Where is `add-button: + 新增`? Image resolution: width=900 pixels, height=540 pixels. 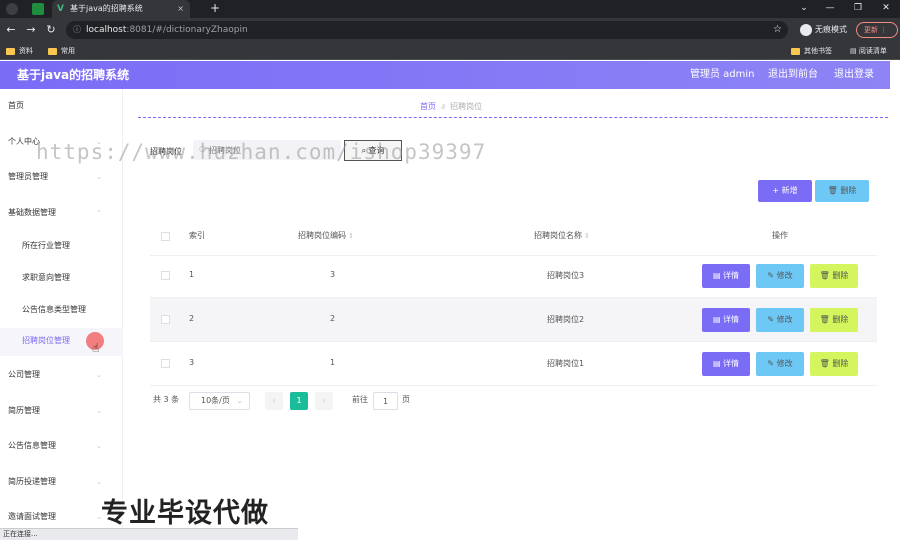 add-button: + 新增 is located at coordinates (785, 191).